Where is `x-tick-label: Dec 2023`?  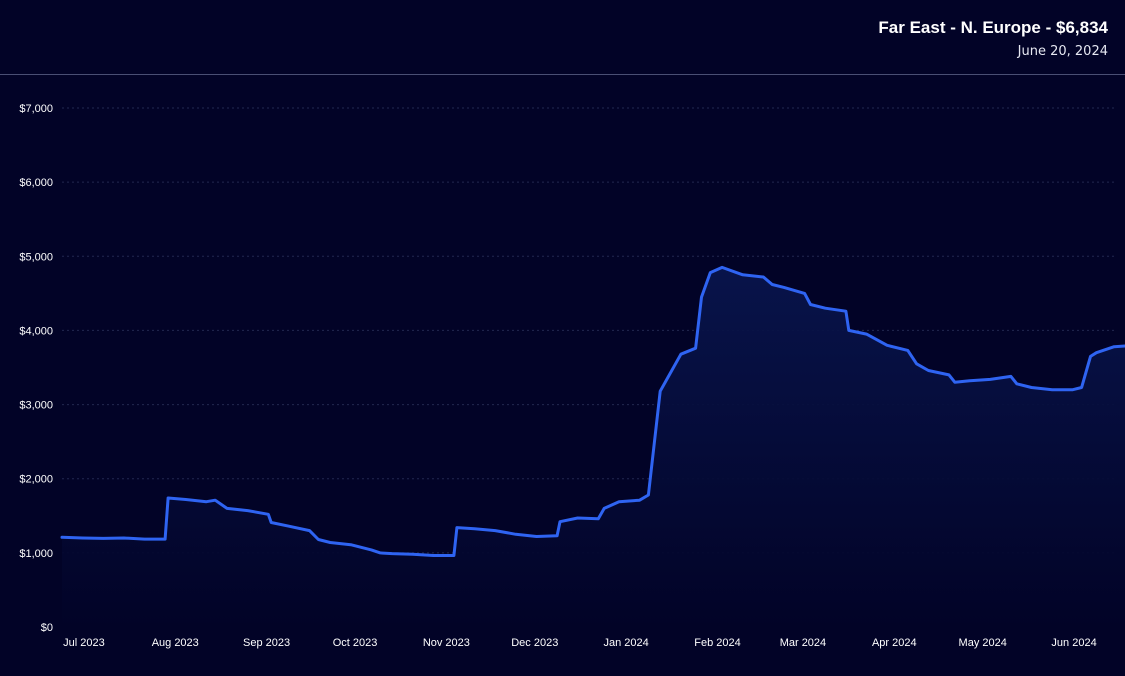 x-tick-label: Dec 2023 is located at coordinates (534, 643).